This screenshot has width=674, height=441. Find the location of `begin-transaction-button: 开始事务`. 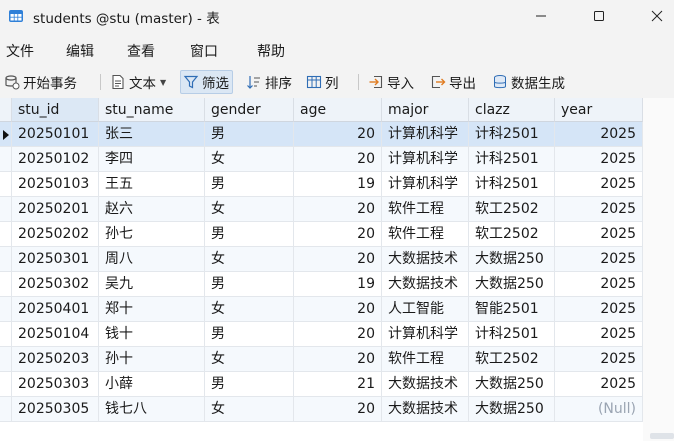

begin-transaction-button: 开始事务 is located at coordinates (40, 82).